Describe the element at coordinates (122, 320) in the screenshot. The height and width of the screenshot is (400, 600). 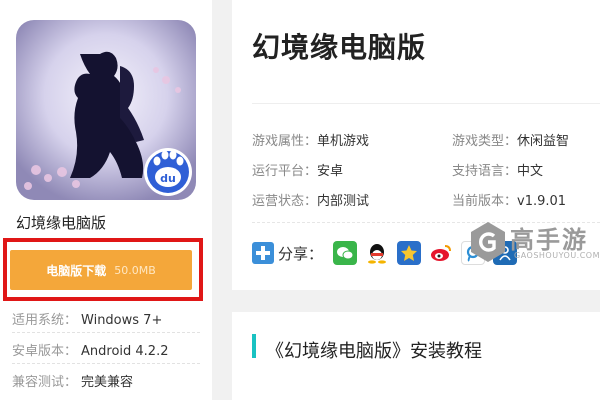
I see `spec-value: Windows 7+` at that location.